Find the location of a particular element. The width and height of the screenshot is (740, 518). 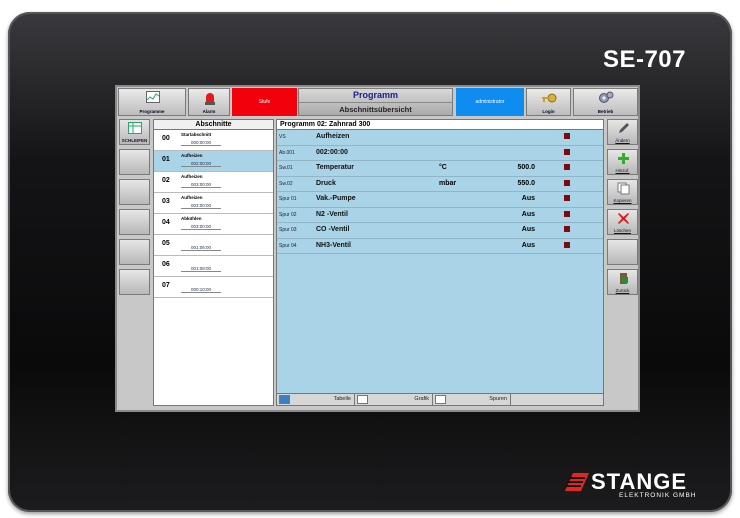

chart-icon is located at coordinates (153, 97).